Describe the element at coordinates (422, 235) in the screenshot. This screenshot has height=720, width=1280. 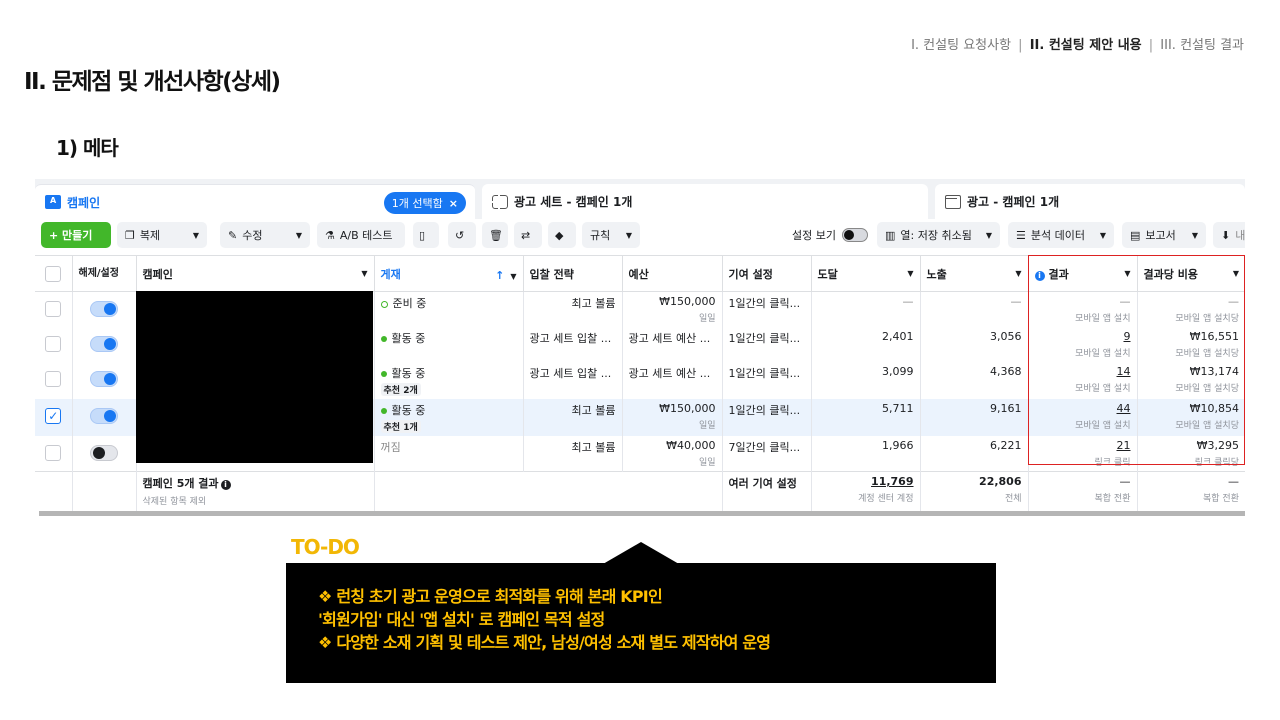
I see `clipboard-icon: ▯` at that location.